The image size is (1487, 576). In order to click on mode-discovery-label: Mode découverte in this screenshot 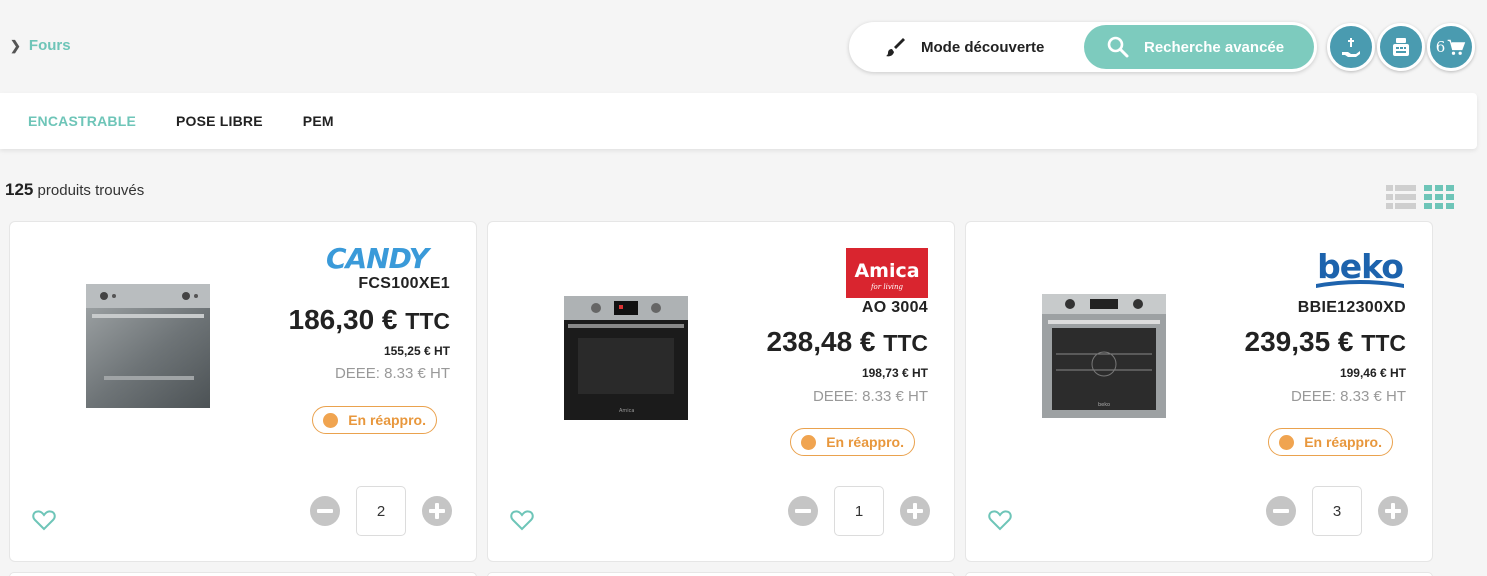, I will do `click(983, 47)`.